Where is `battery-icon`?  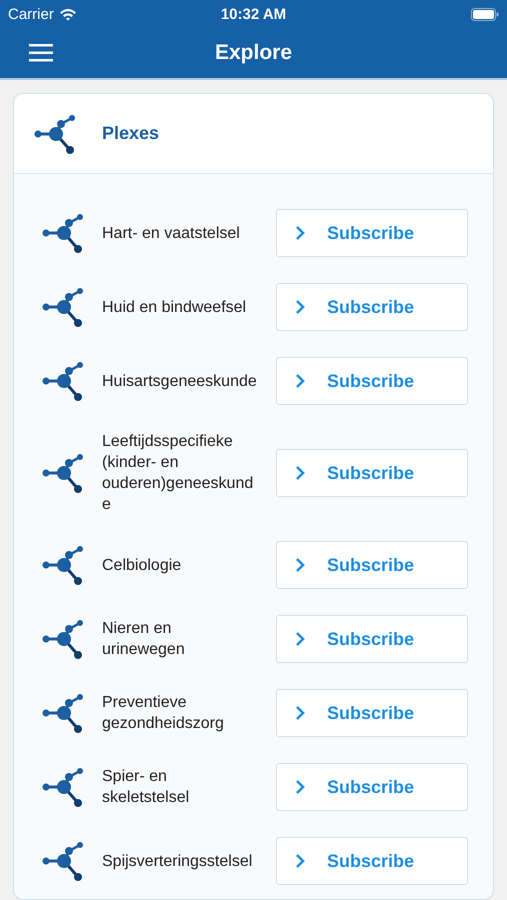
battery-icon is located at coordinates (485, 14).